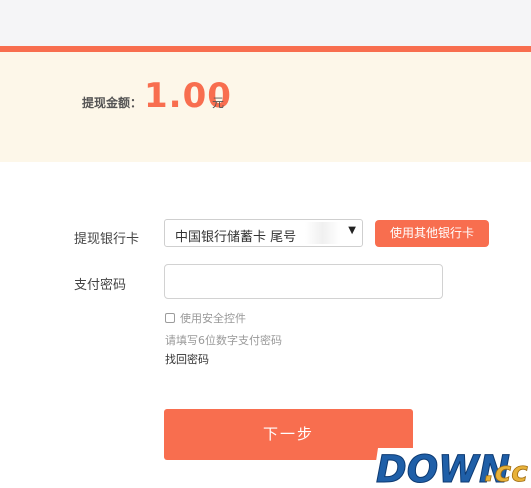  I want to click on use-other-bank-card-button: 使用其他银行卡, so click(432, 233).